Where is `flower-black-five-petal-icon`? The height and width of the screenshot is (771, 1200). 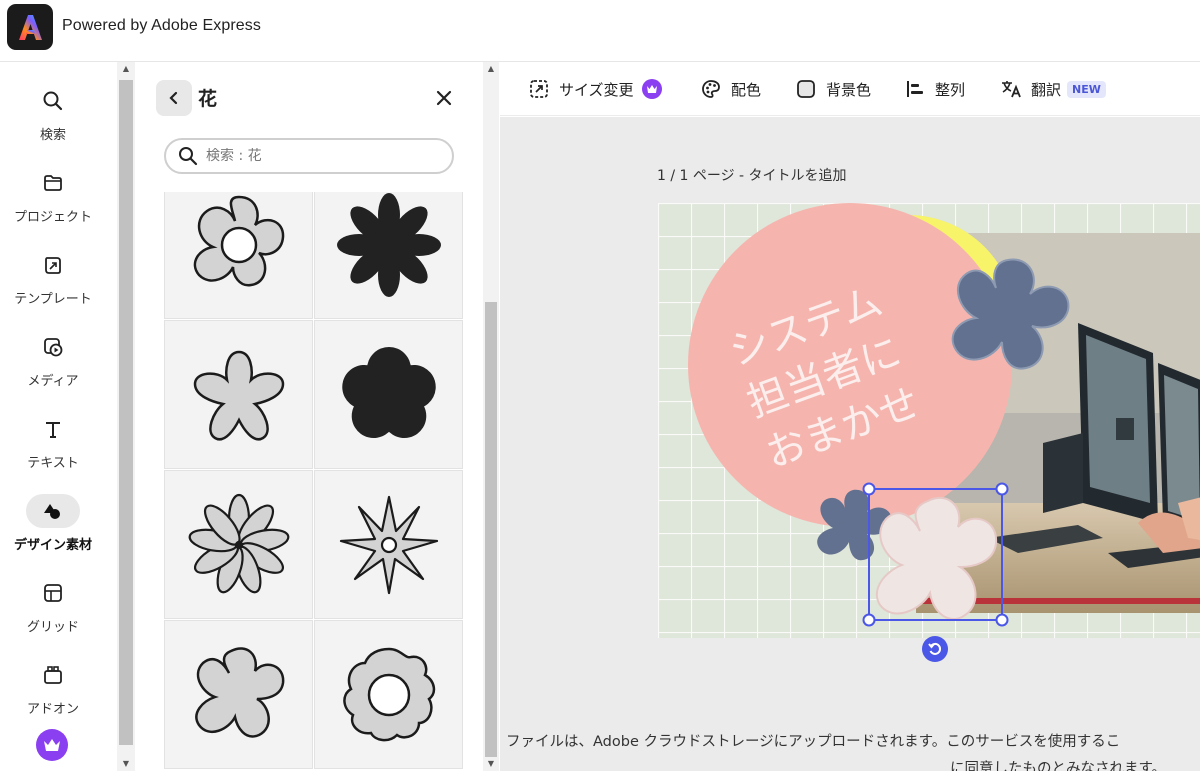 flower-black-five-petal-icon is located at coordinates (388, 392).